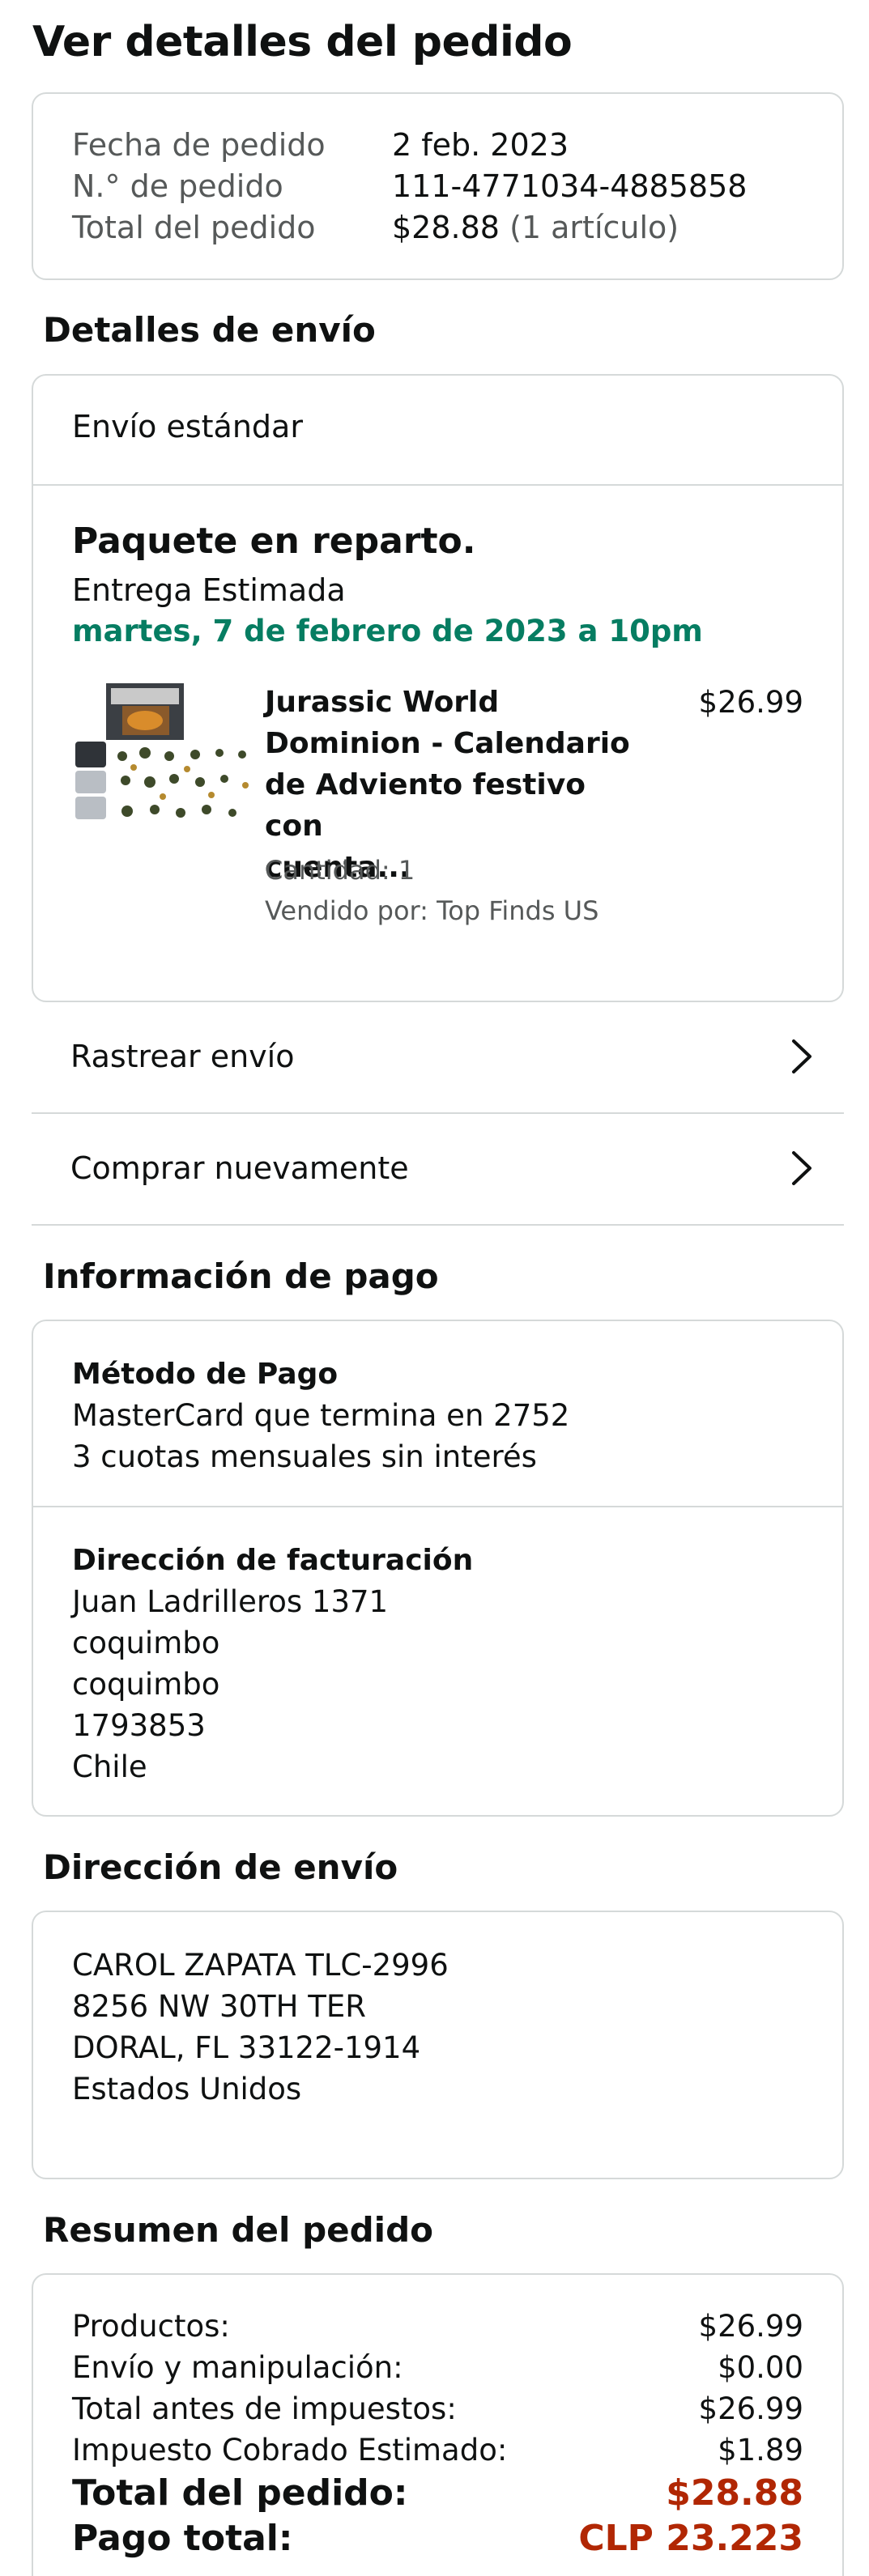  Describe the element at coordinates (237, 2367) in the screenshot. I see `summary-label-shipping: Envío y manipulación:` at that location.